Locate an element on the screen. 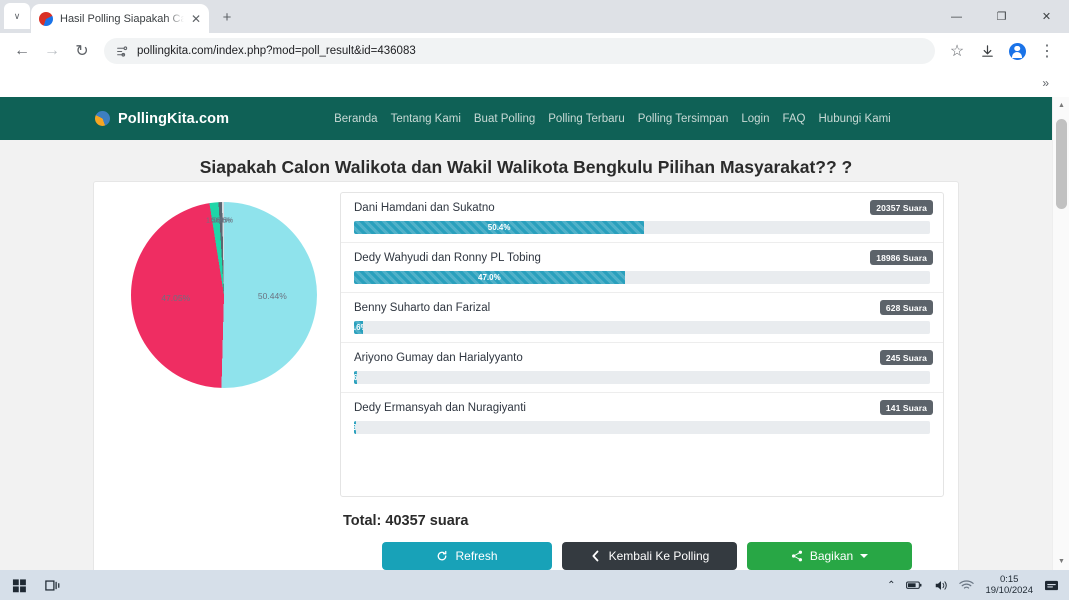 This screenshot has height=600, width=1069. progress-fill: 0.3% is located at coordinates (355, 427).